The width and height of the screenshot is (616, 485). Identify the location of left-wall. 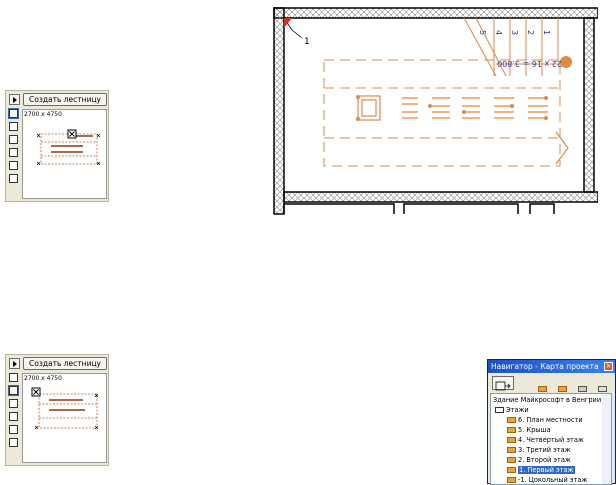
(279, 111).